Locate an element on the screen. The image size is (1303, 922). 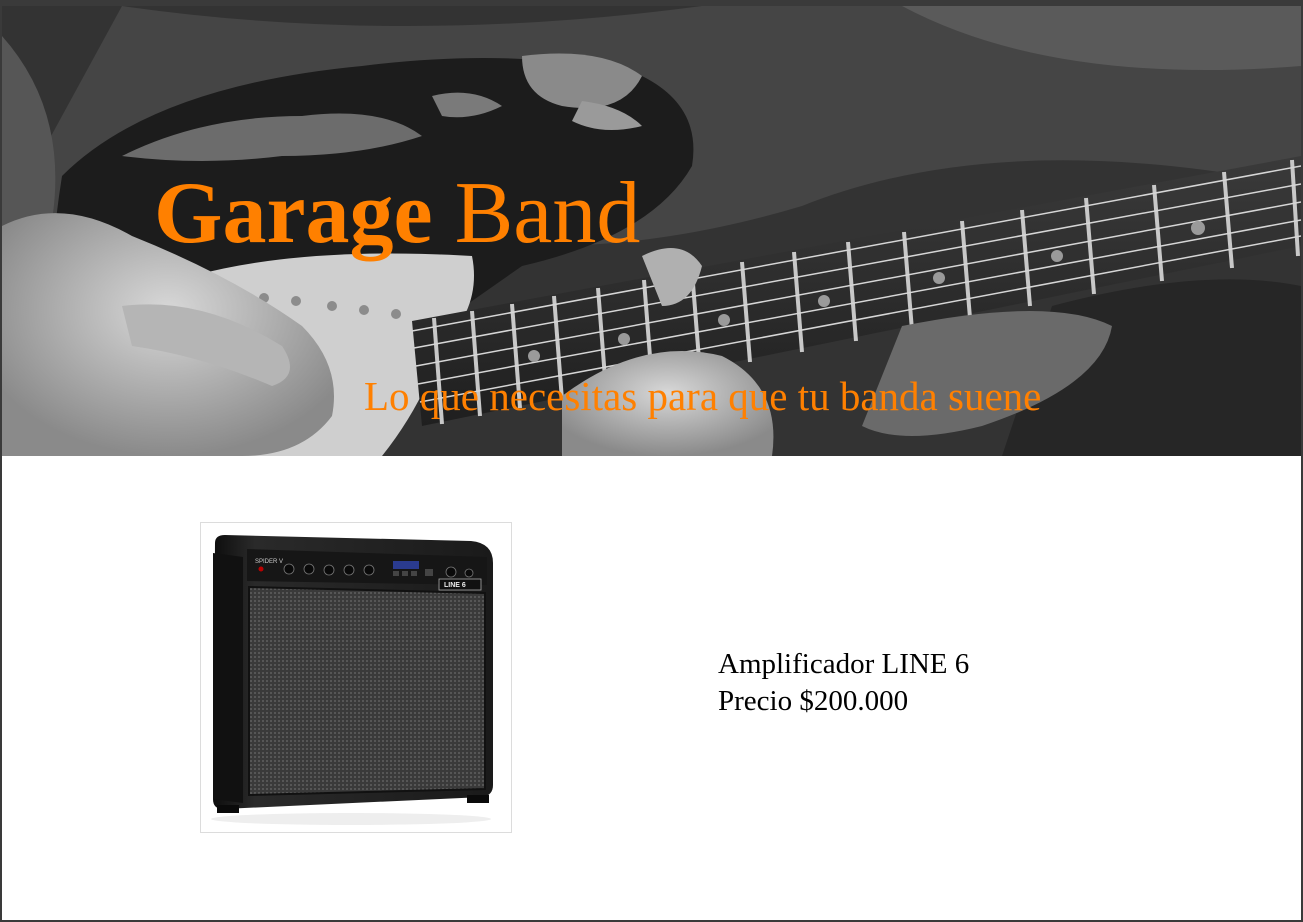
amplifier-image: SPIDER V LINE 6 is located at coordinates (356, 677).